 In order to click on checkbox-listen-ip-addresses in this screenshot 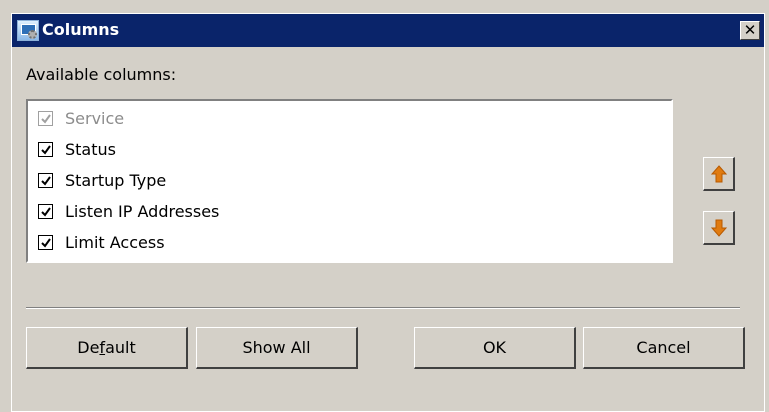, I will do `click(45, 211)`.